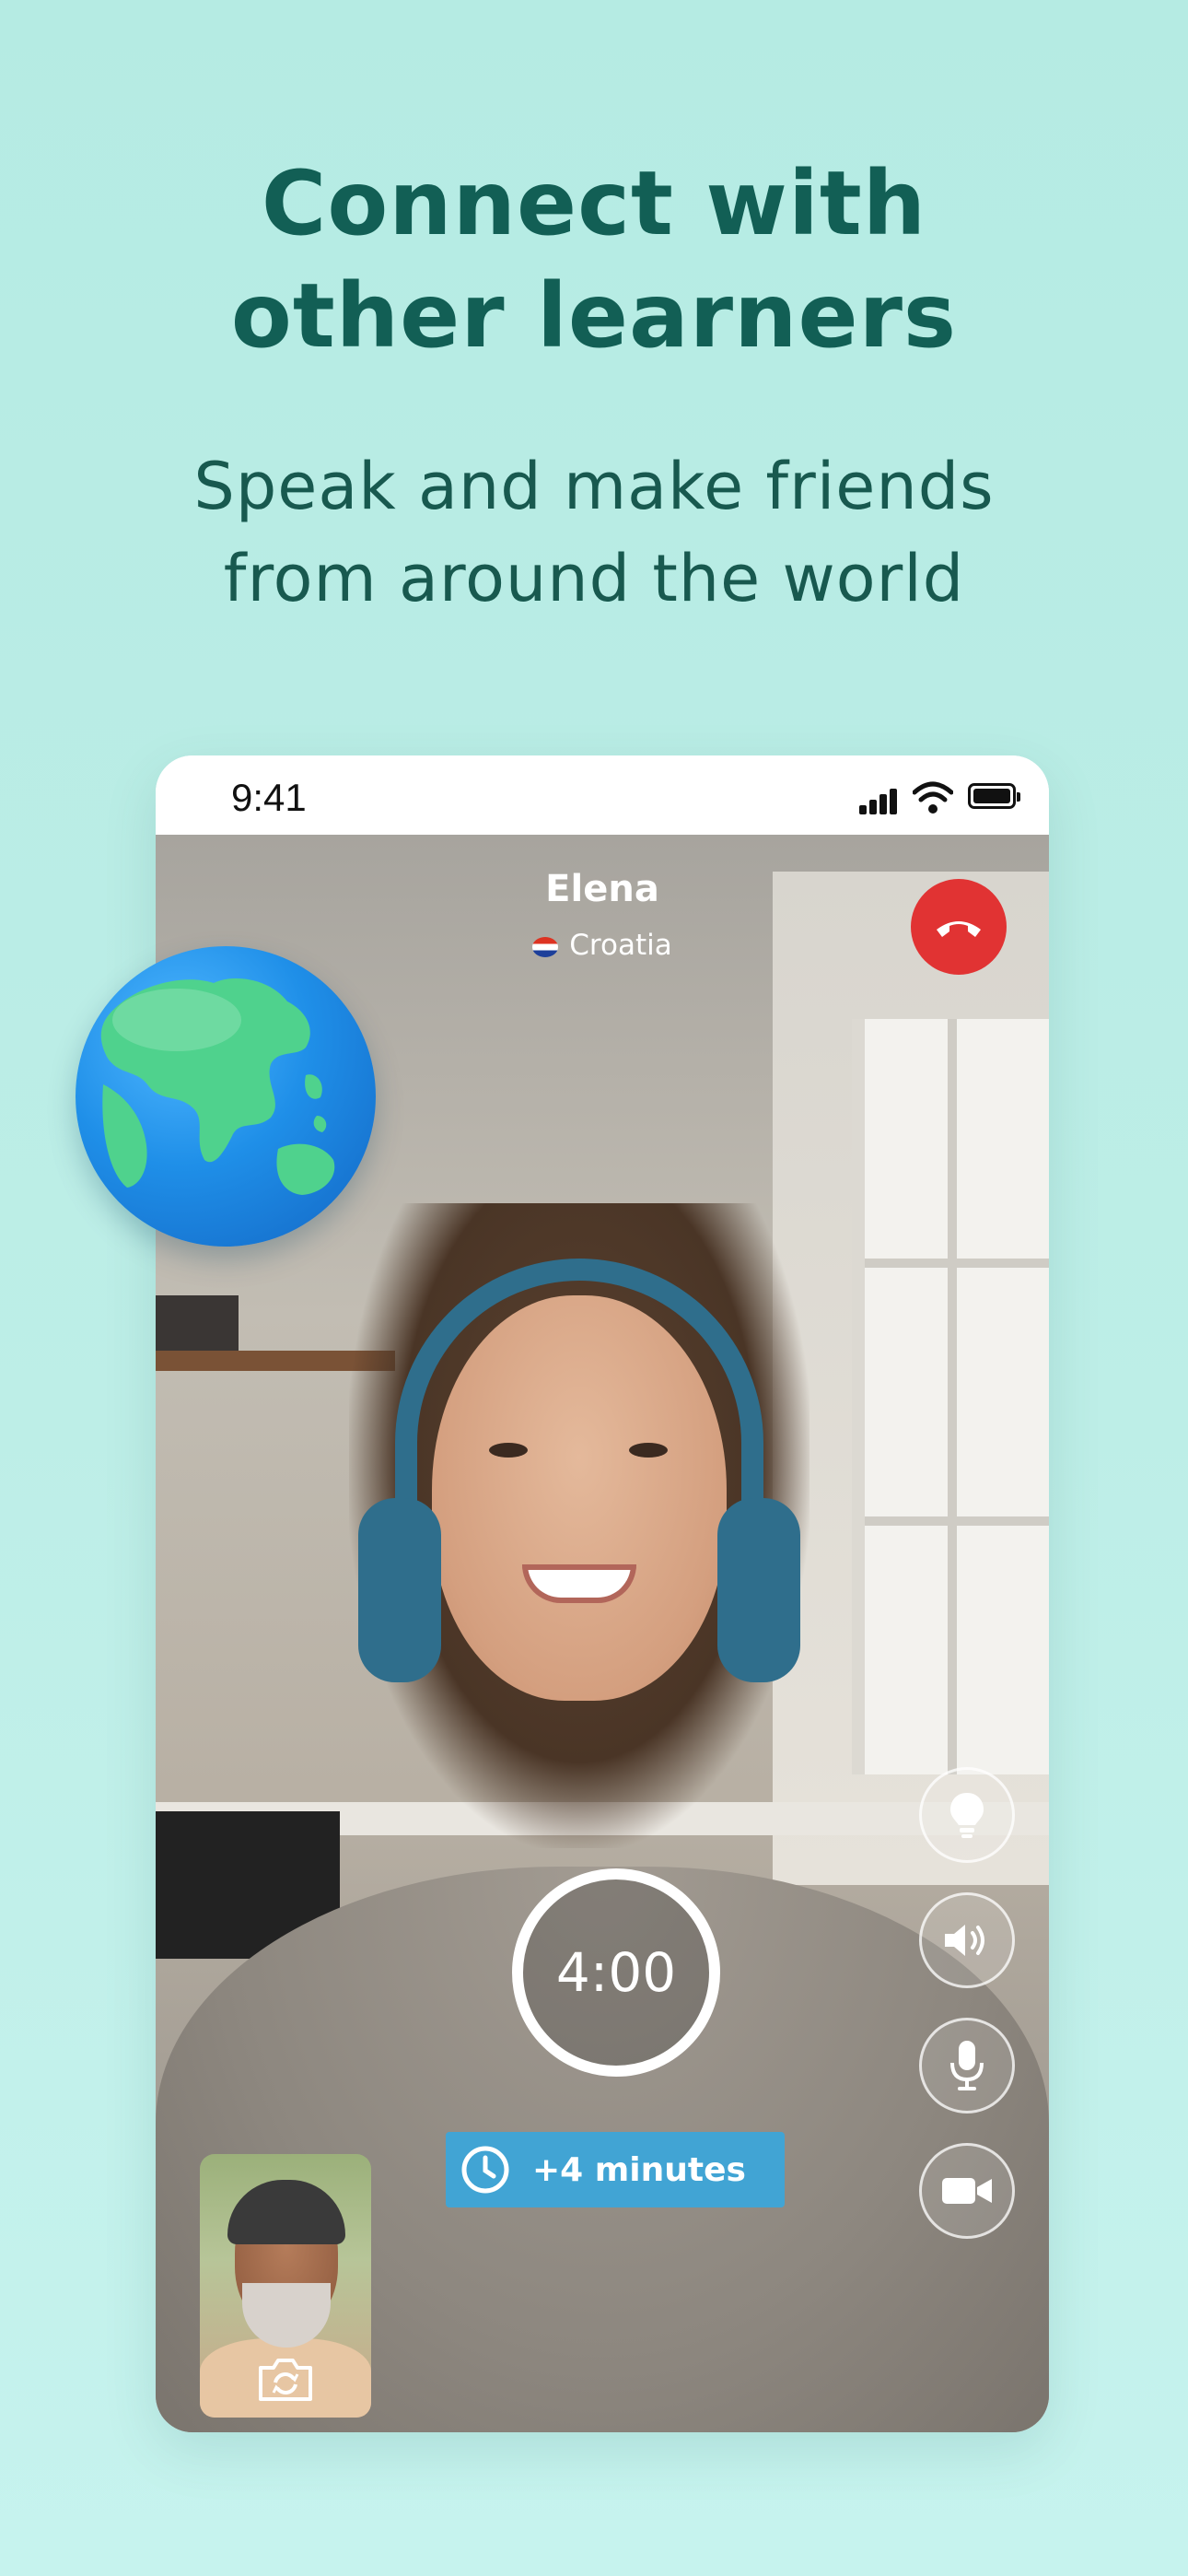  Describe the element at coordinates (878, 800) in the screenshot. I see `signal-icon` at that location.